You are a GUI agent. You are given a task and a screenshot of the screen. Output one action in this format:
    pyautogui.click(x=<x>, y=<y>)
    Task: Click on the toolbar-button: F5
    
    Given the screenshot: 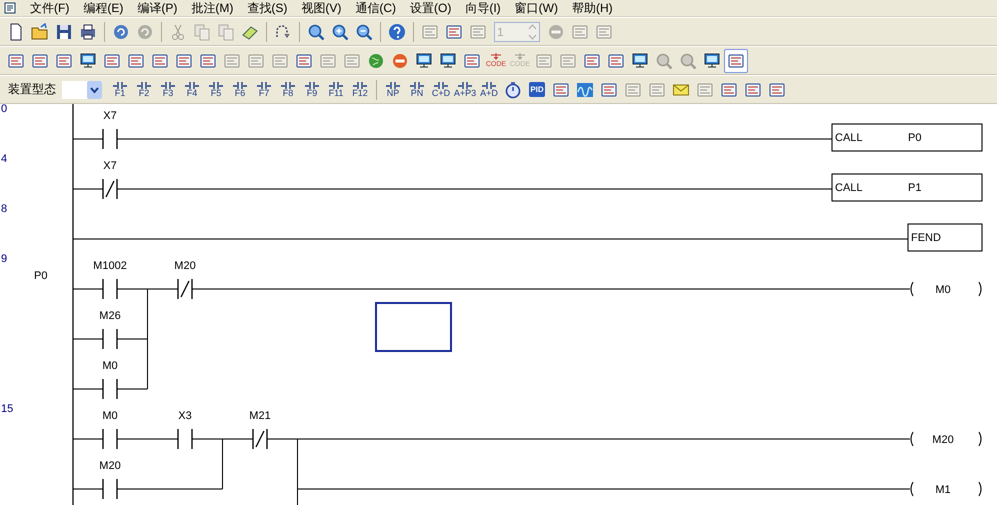 What is the action you would take?
    pyautogui.click(x=216, y=90)
    